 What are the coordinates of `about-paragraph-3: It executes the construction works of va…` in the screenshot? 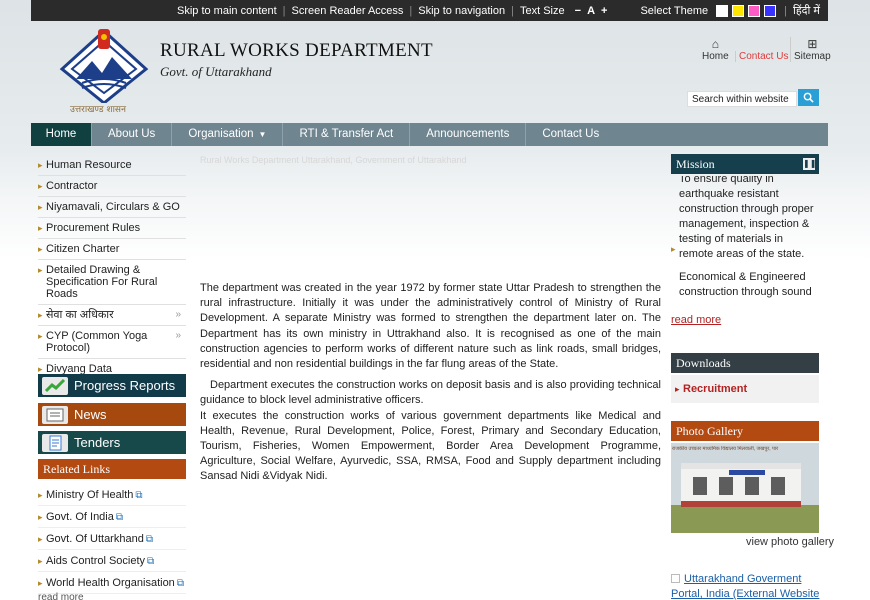 It's located at (430, 446).